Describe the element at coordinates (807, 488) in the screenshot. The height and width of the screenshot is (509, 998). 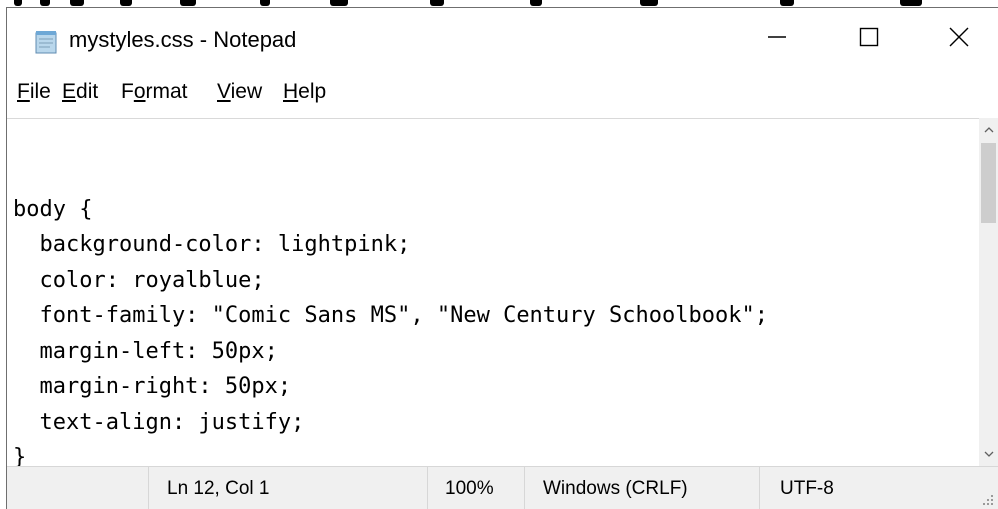
I see `status-encoding: UTF-8` at that location.